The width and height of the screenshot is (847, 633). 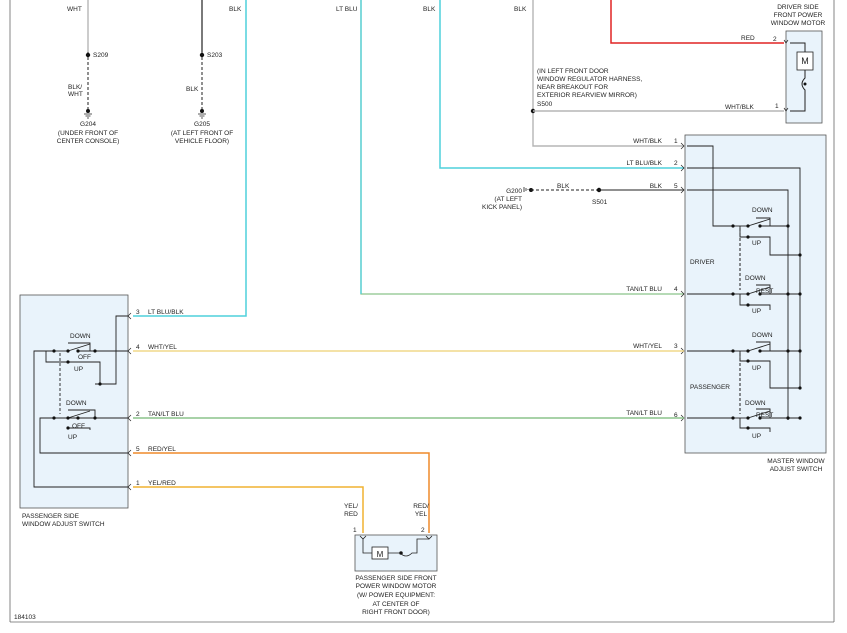 I want to click on g205-location-1: (AT LEFT FRONT OF, so click(x=202, y=133).